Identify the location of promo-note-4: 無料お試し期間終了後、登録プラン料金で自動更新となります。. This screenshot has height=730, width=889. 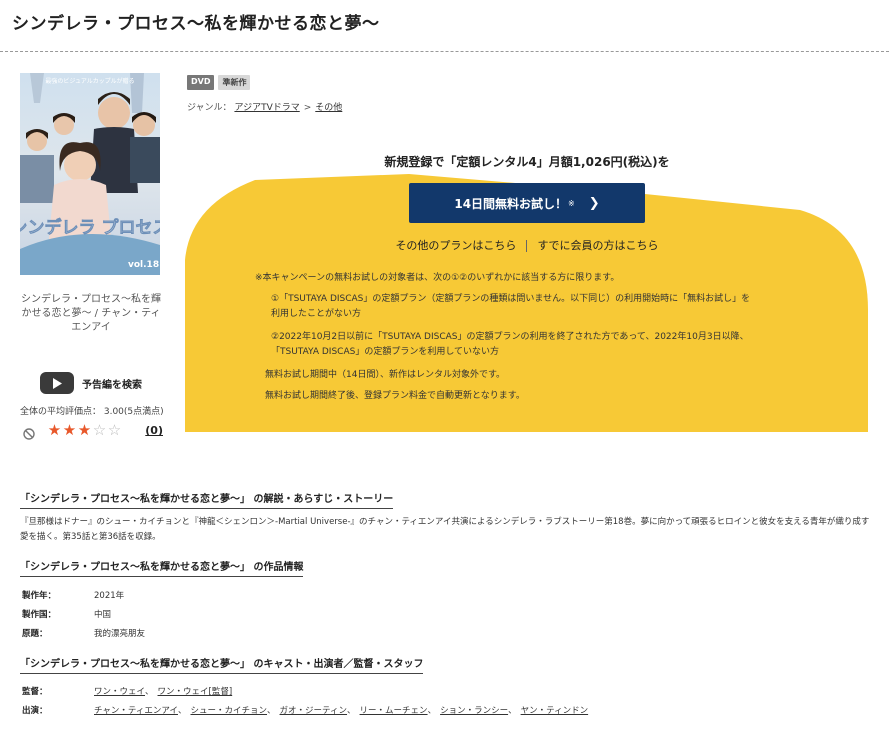
(395, 396).